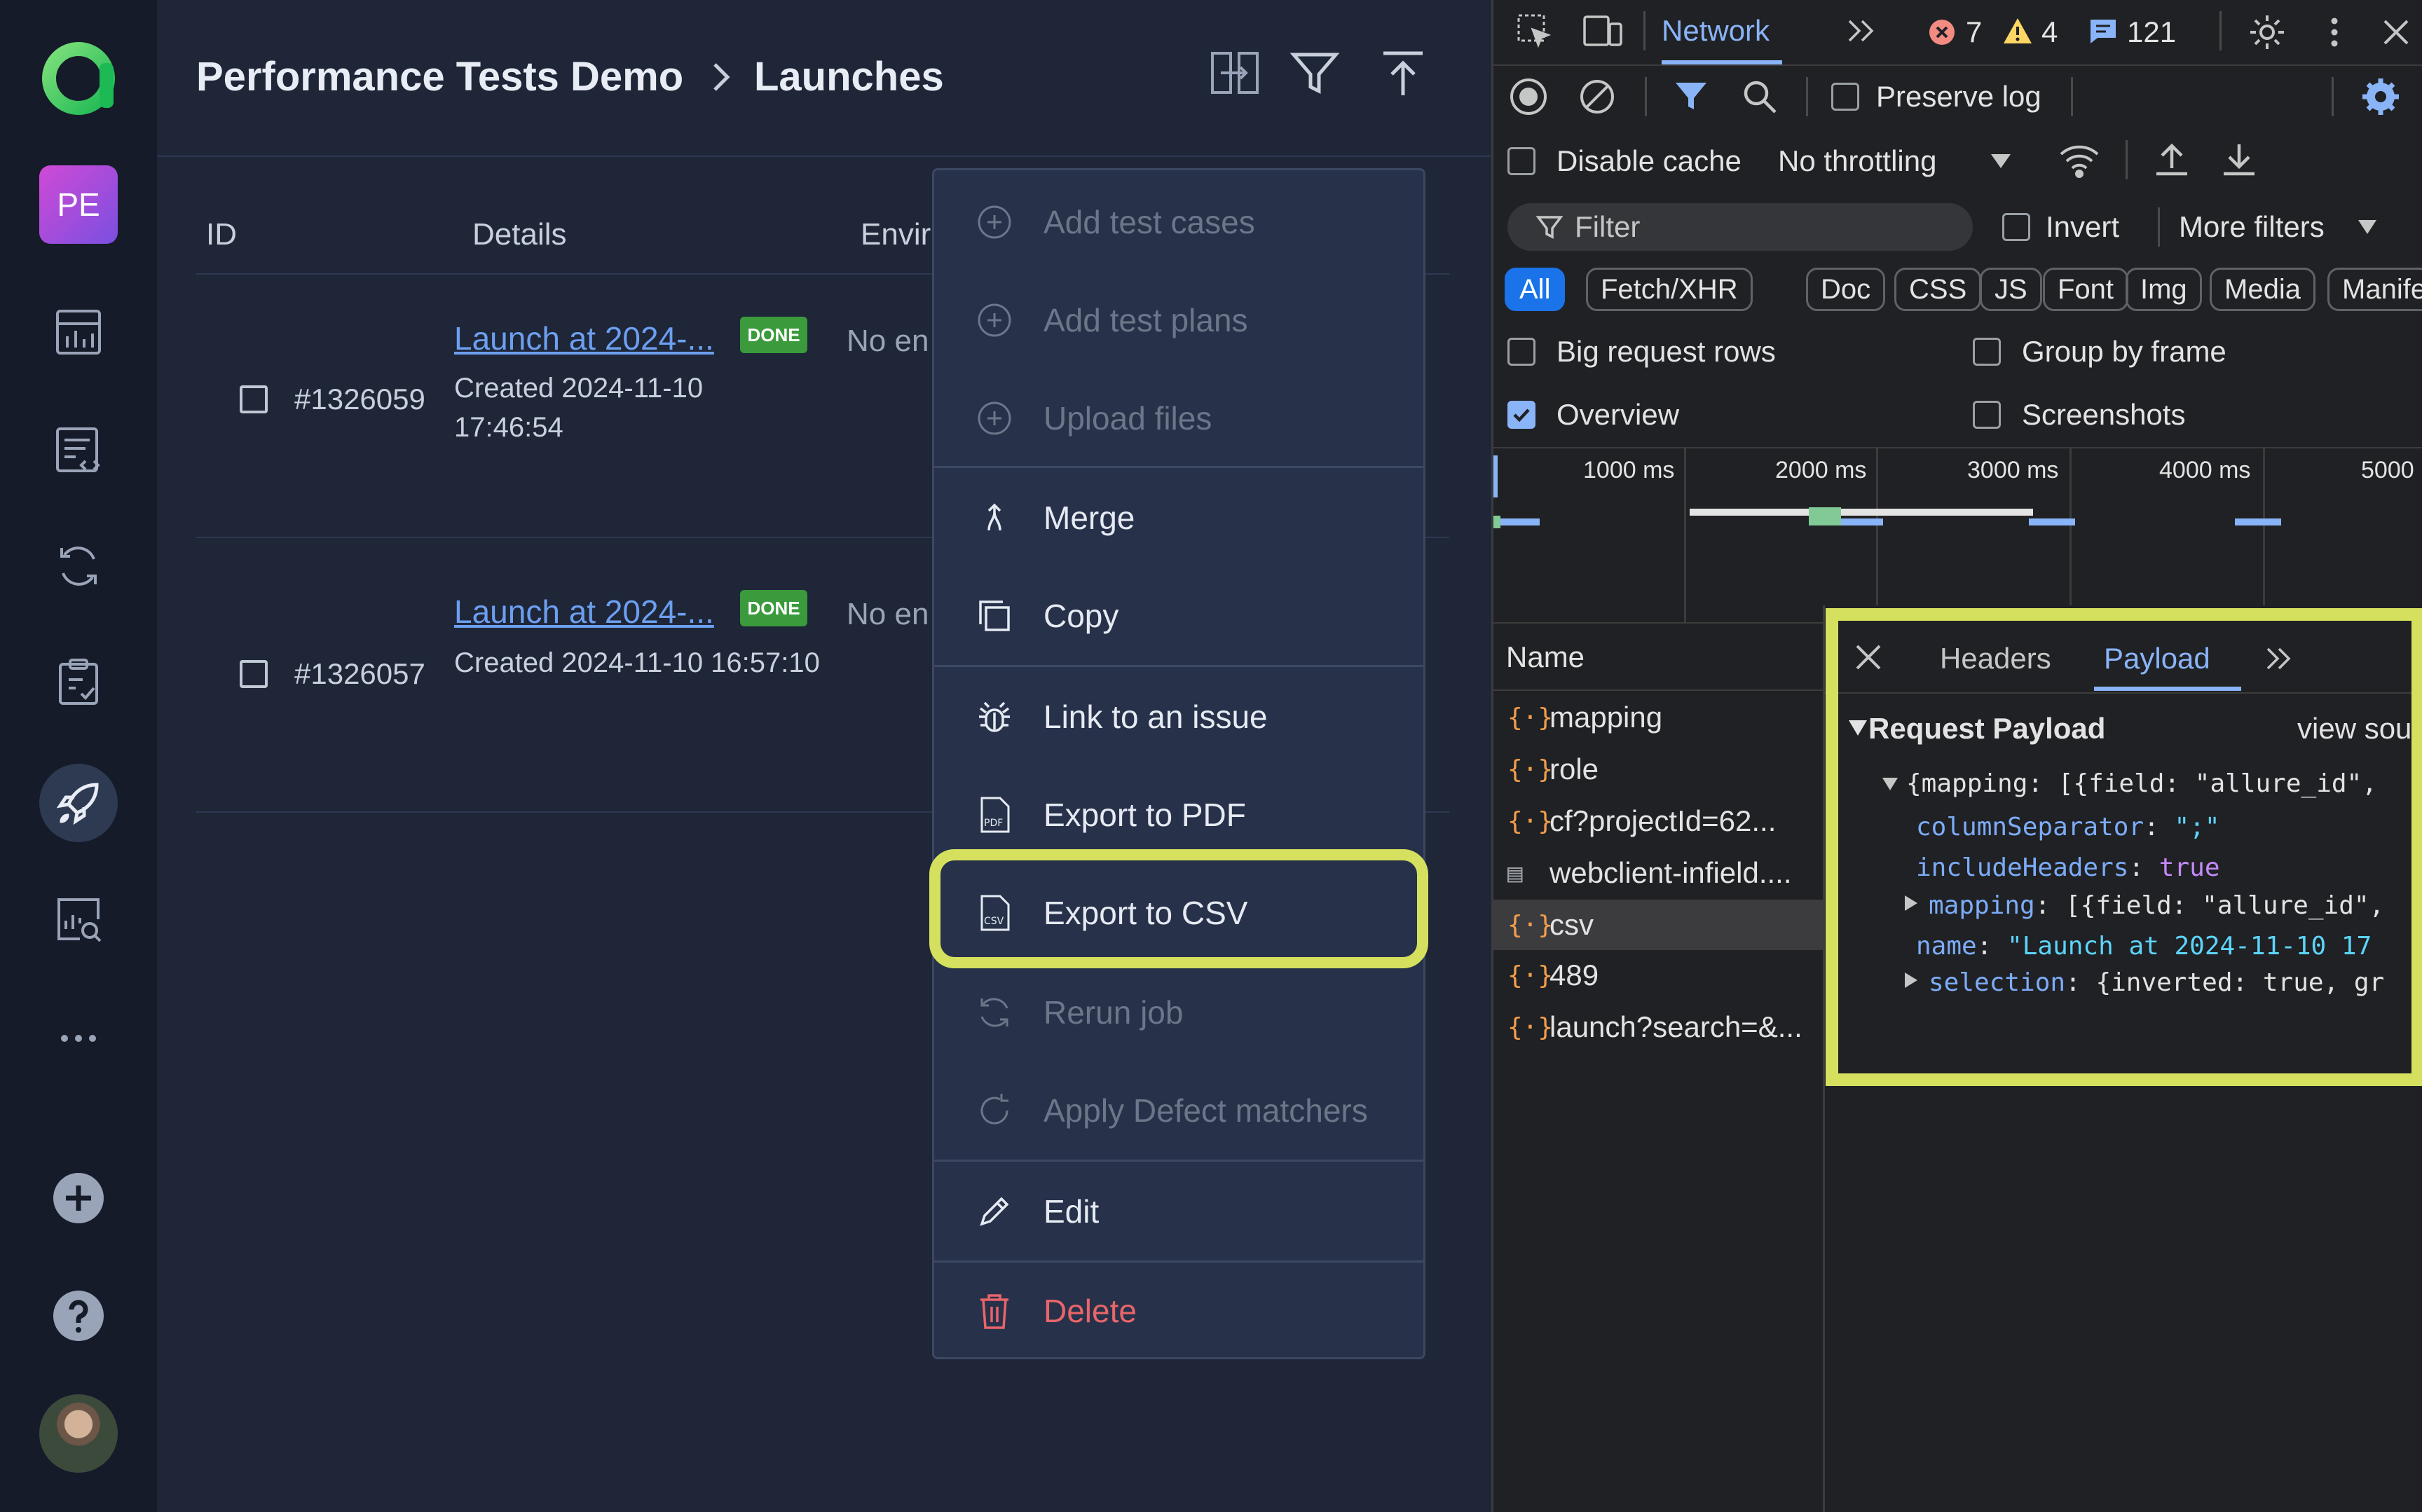  What do you see at coordinates (1658, 925) in the screenshot?
I see `request-row-selected: {·} csv` at bounding box center [1658, 925].